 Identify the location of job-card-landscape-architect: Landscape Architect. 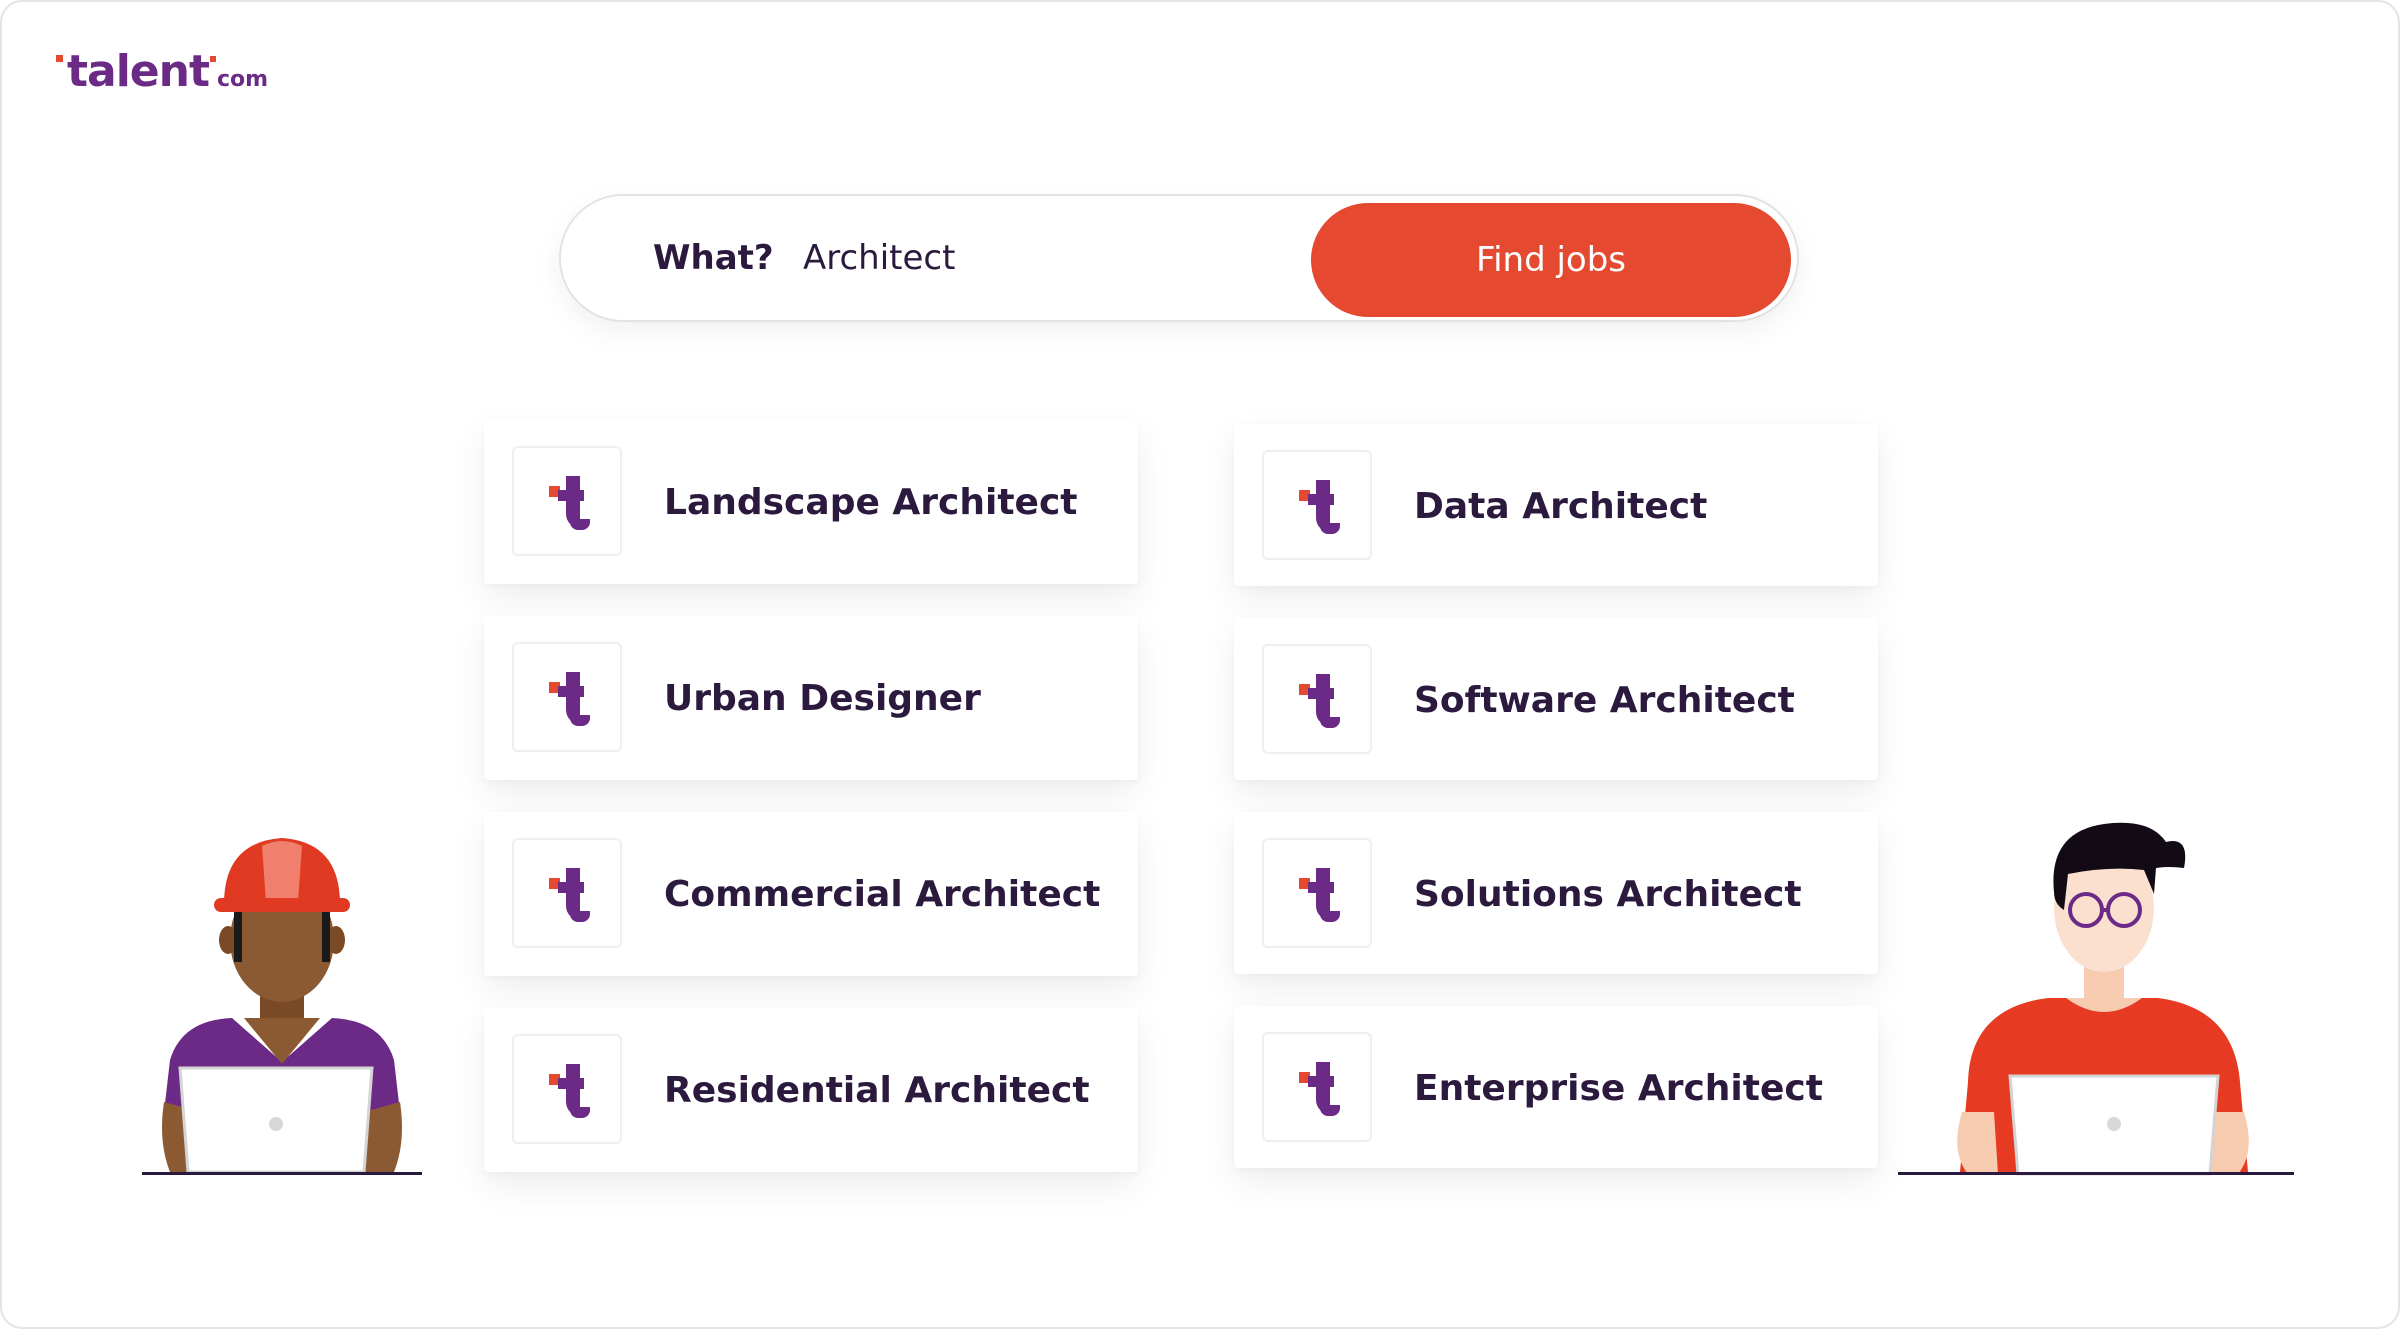
(811, 502).